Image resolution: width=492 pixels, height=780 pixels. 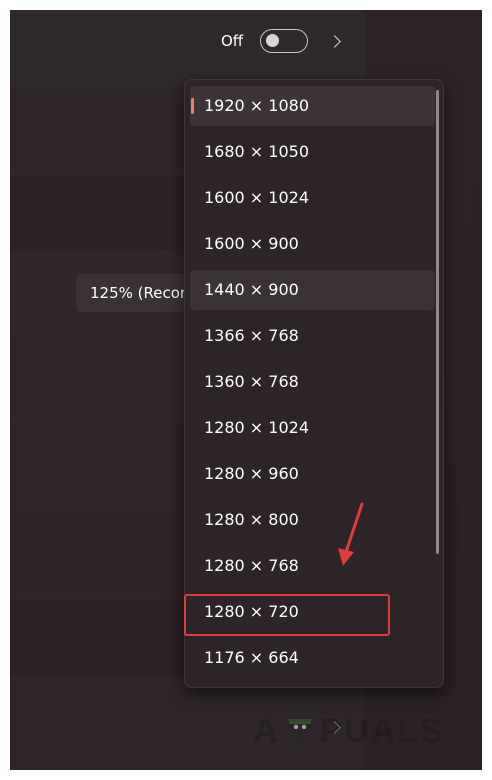 I want to click on appuals-mascot-icon, so click(x=299, y=731).